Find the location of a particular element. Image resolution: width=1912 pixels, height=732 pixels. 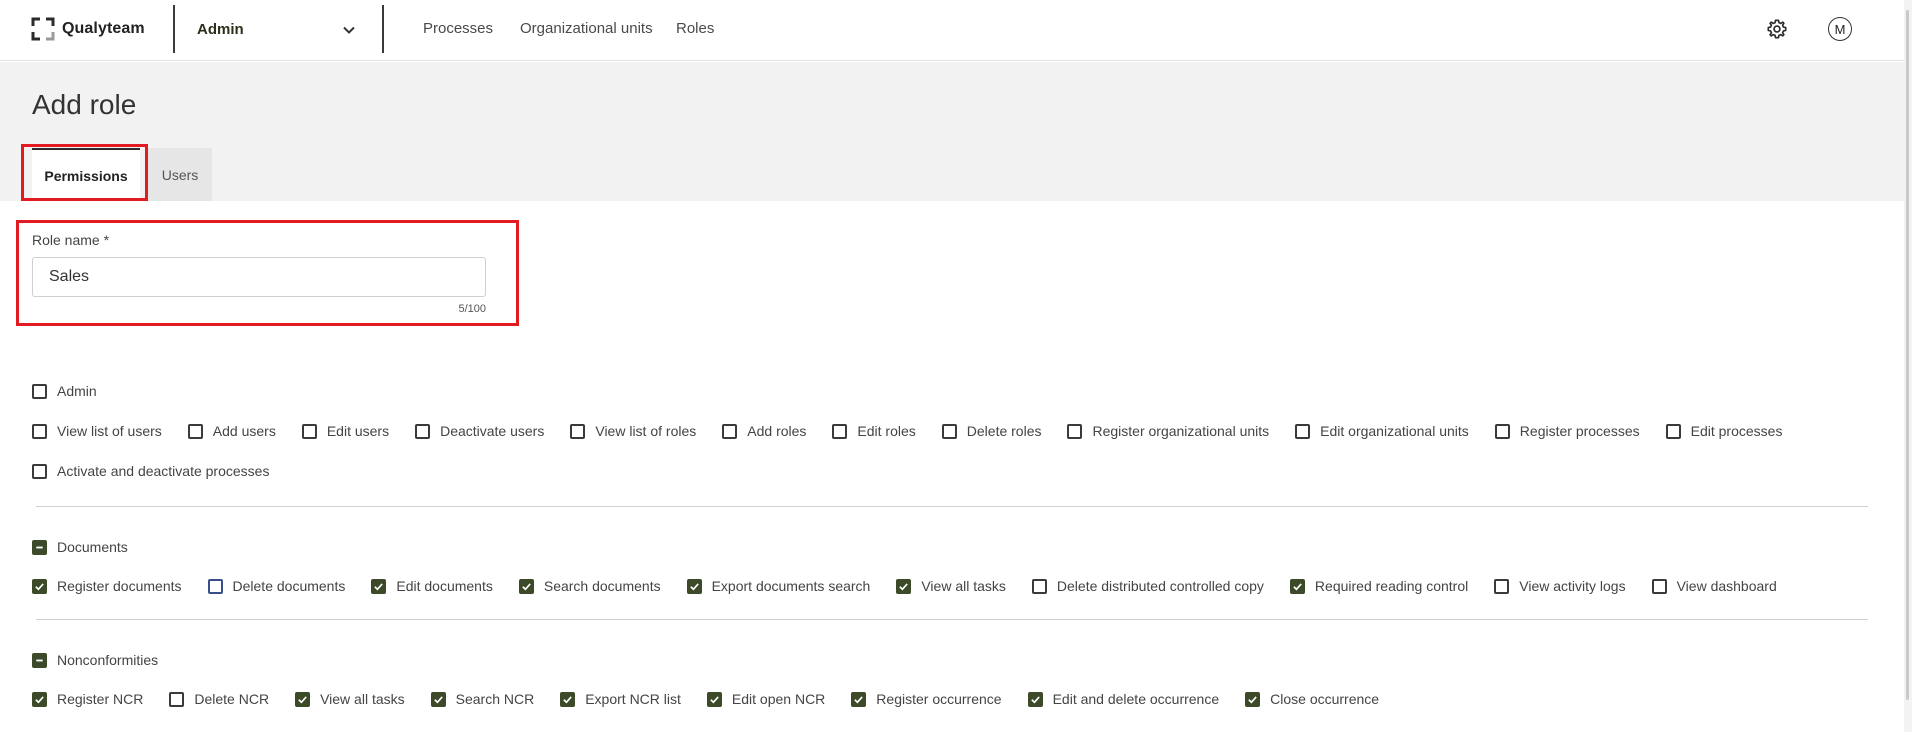

permission-row: Activate and deactivate processes is located at coordinates (150, 471).